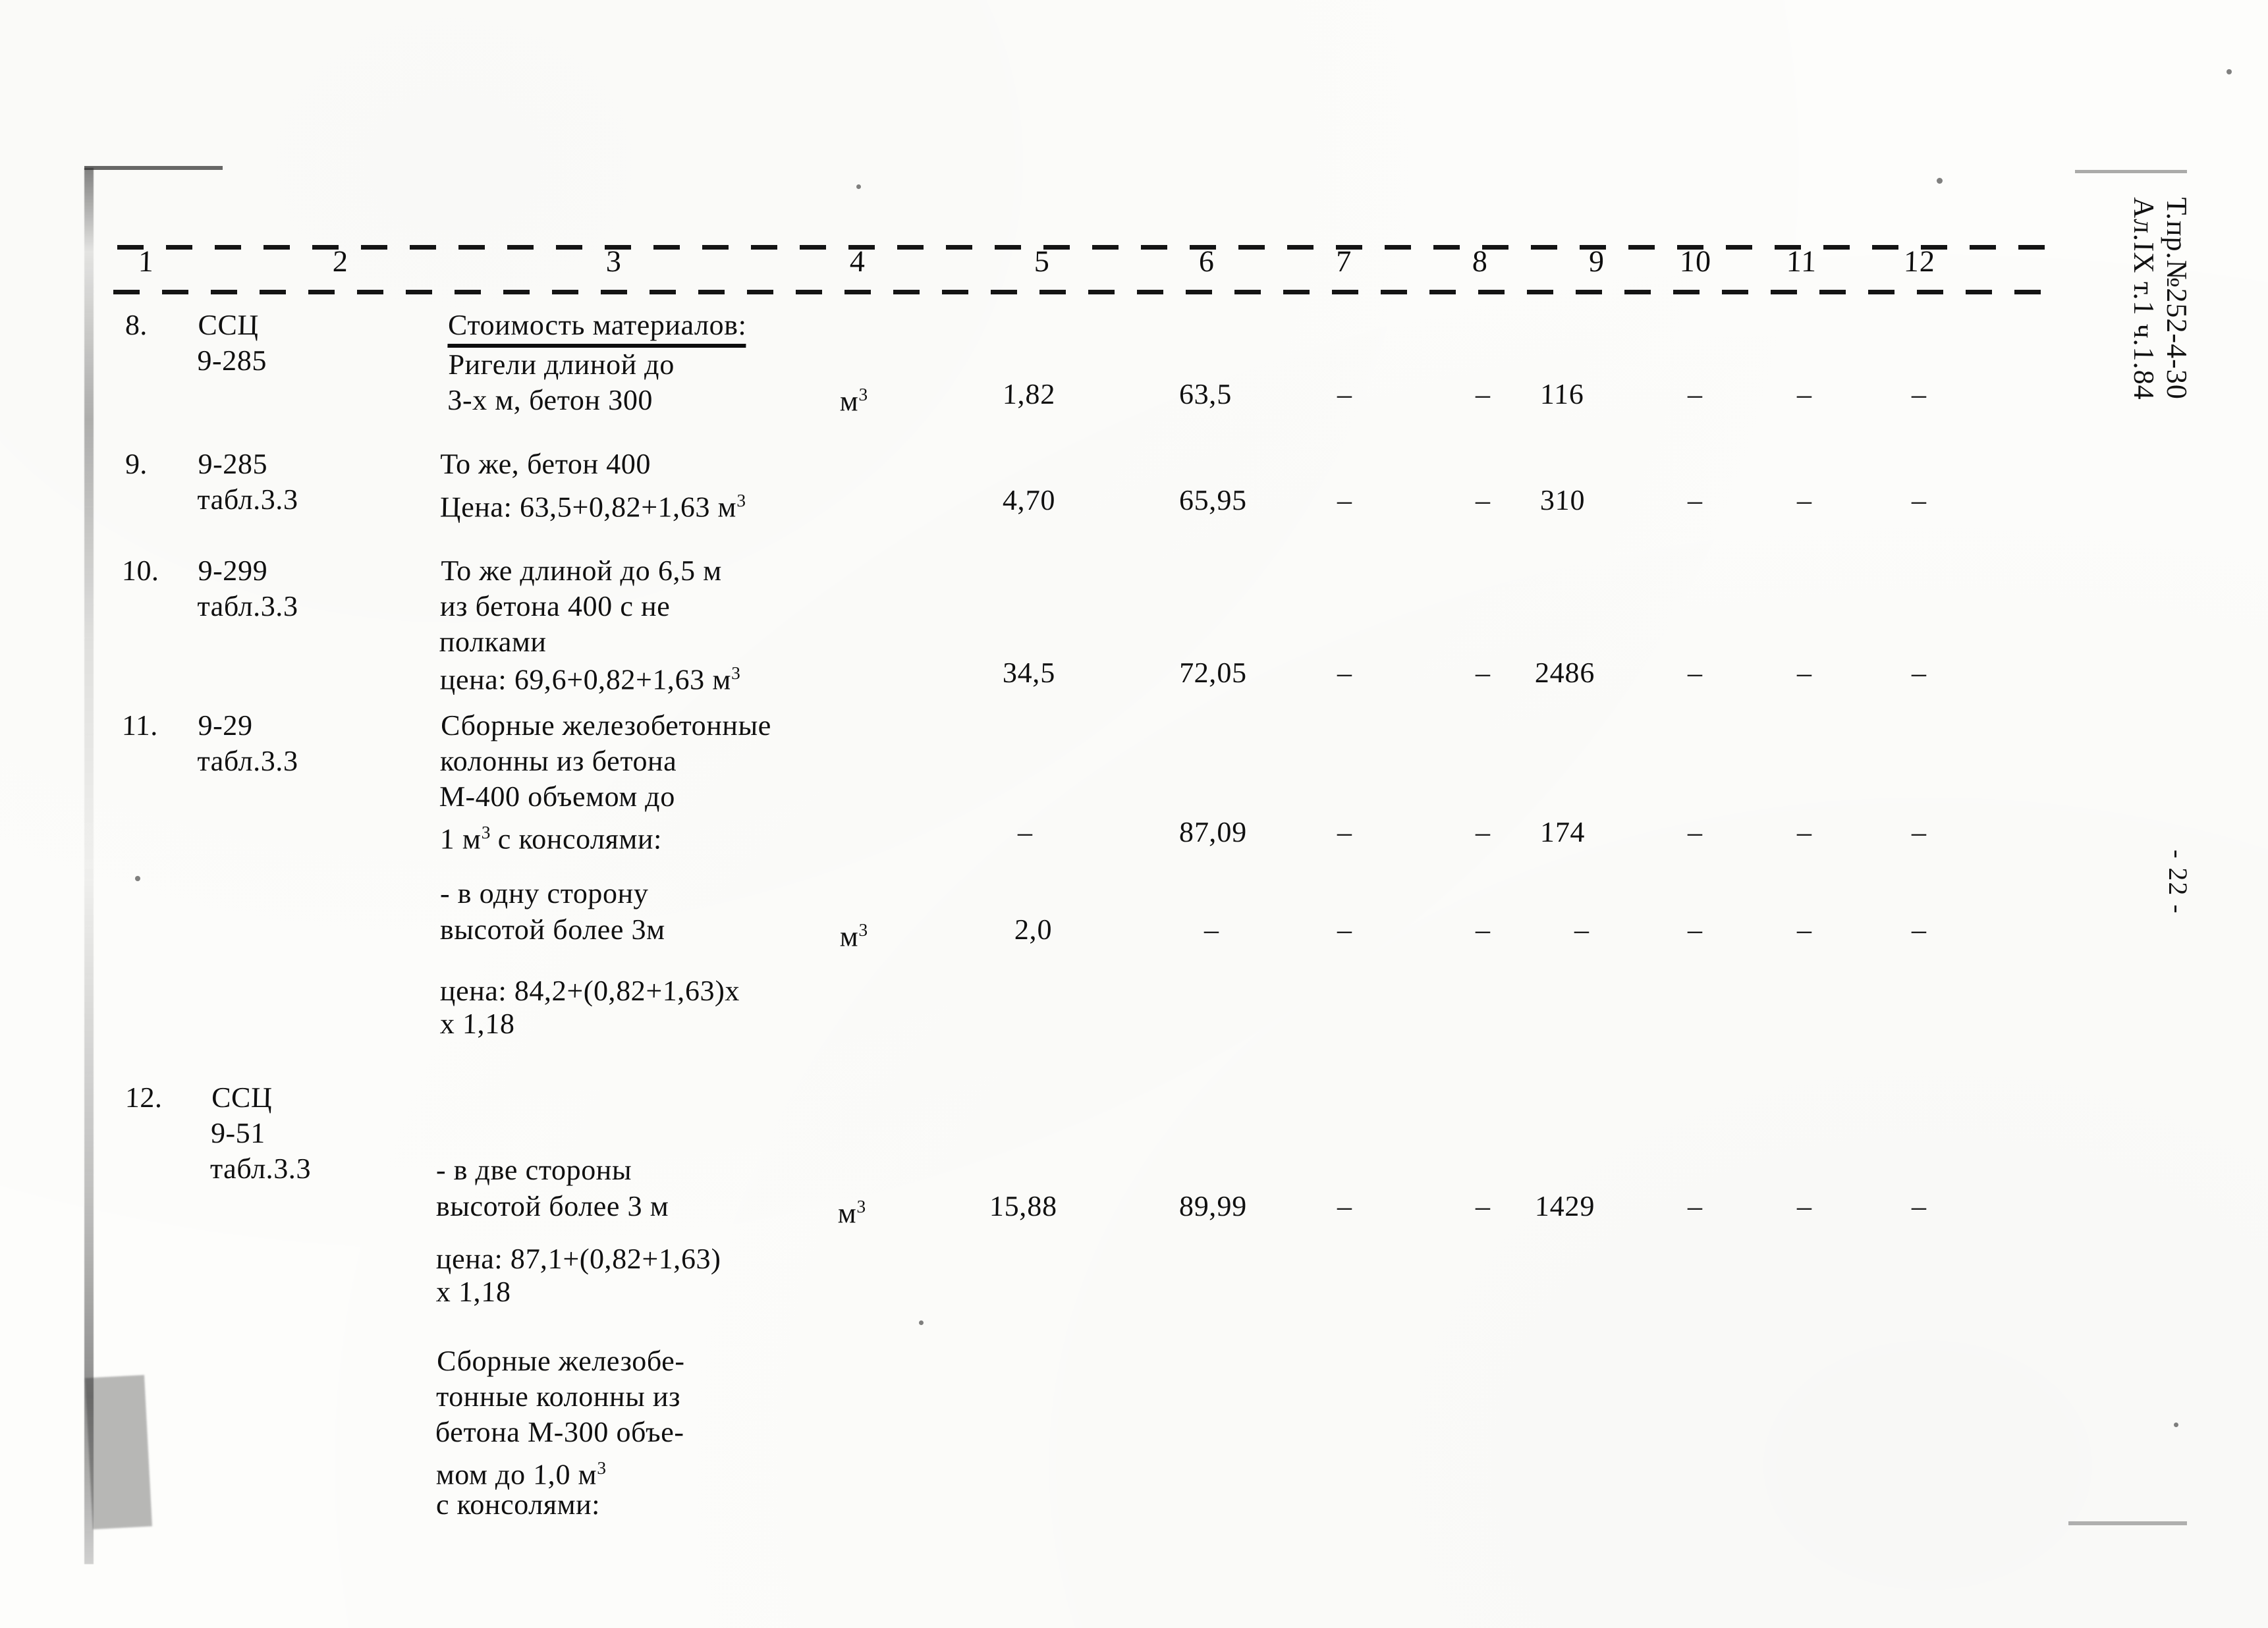 Image resolution: width=2268 pixels, height=1628 pixels. What do you see at coordinates (518, 1504) in the screenshot?
I see `tail-description-final: с консолями:` at bounding box center [518, 1504].